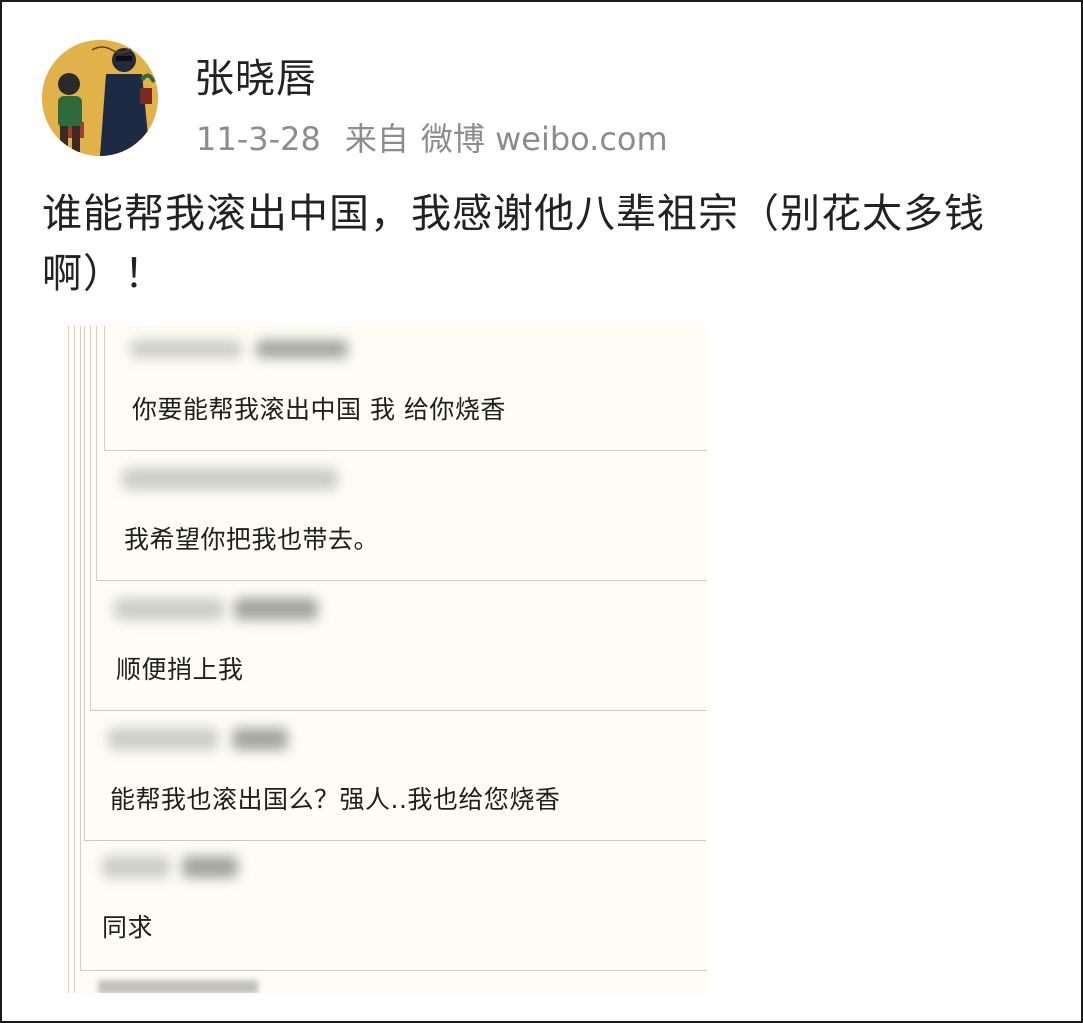 The width and height of the screenshot is (1083, 1023). What do you see at coordinates (258, 139) in the screenshot?
I see `post-date: 11-3-28` at bounding box center [258, 139].